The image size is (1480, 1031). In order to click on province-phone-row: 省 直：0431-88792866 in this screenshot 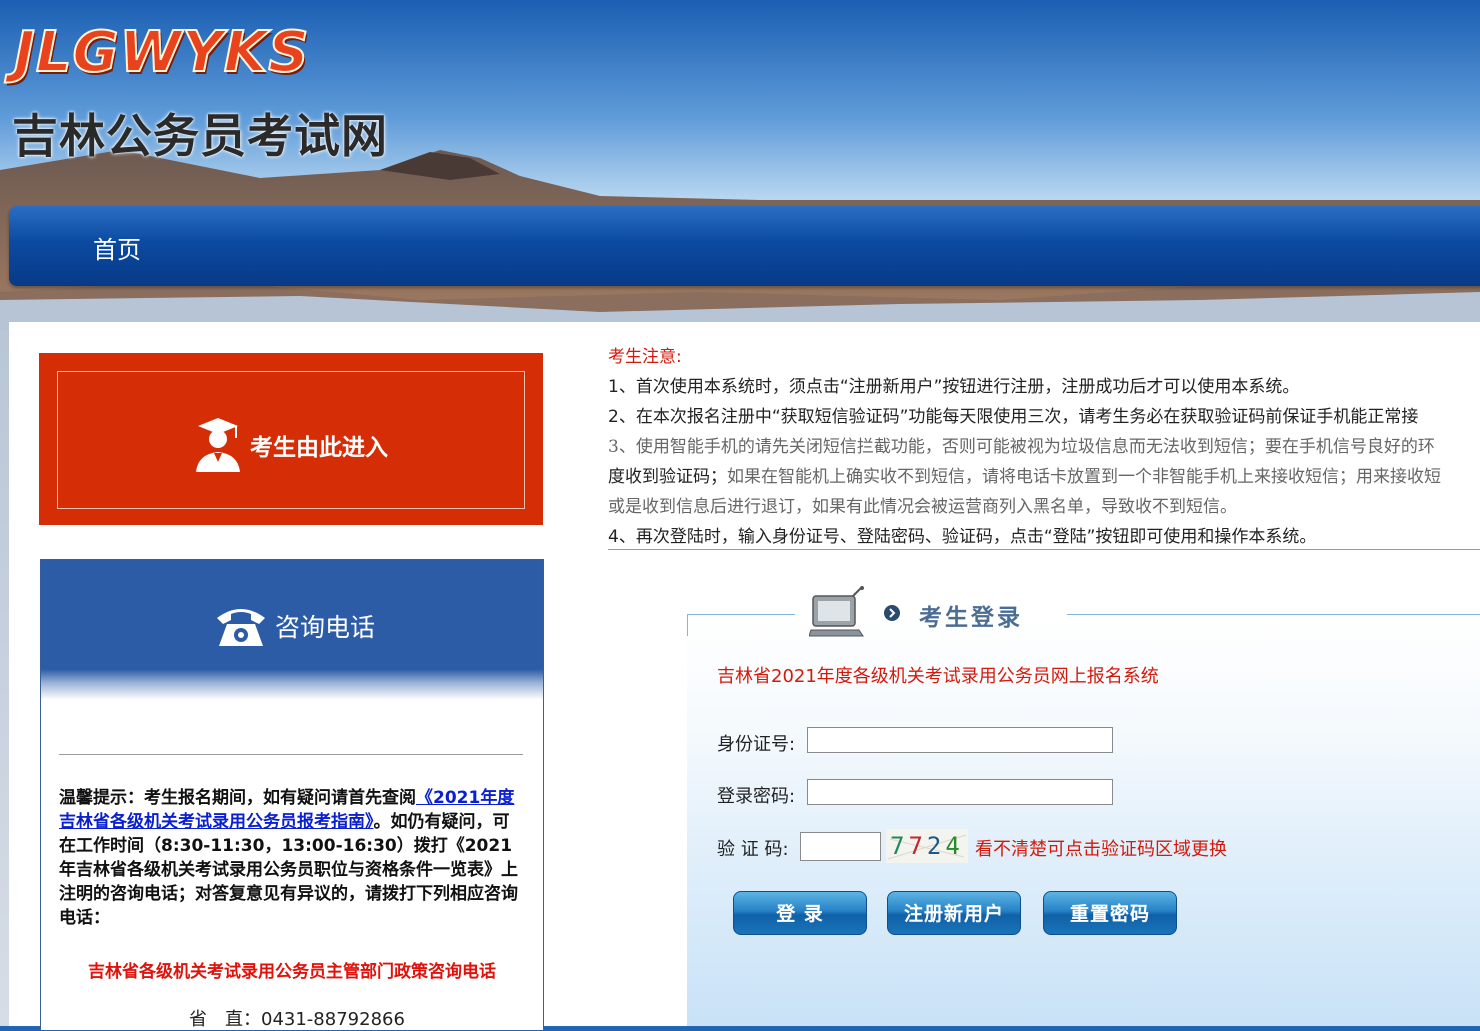, I will do `click(297, 1018)`.